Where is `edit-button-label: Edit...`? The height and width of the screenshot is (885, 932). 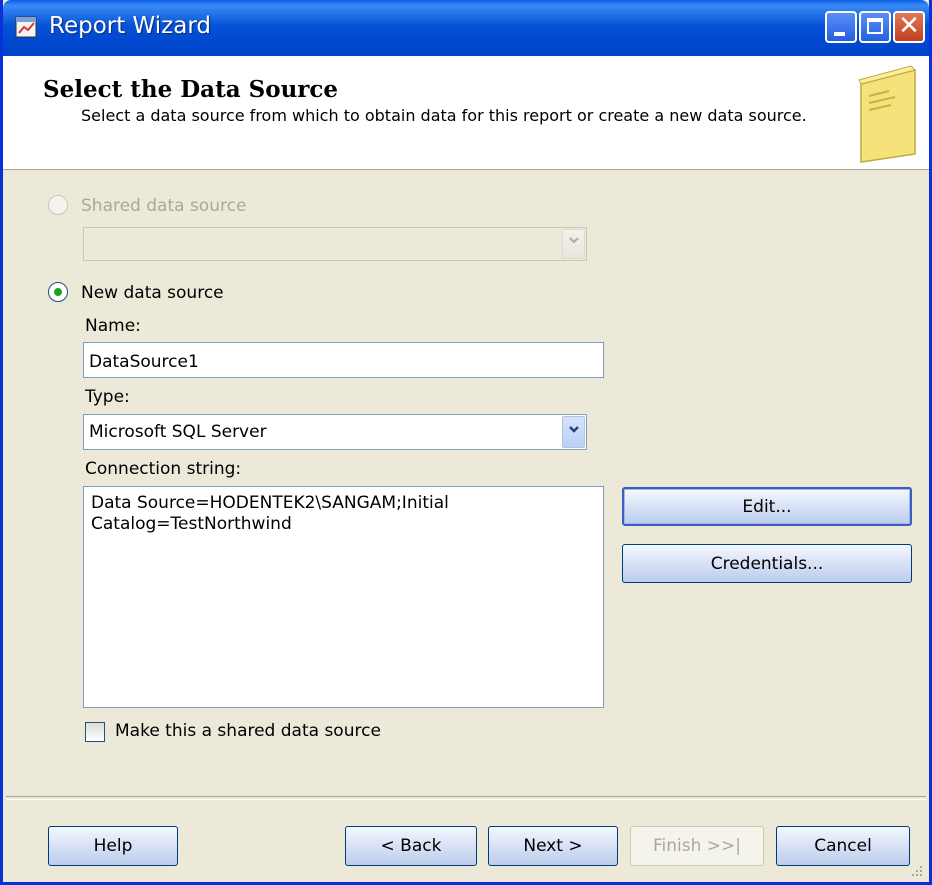 edit-button-label: Edit... is located at coordinates (767, 506).